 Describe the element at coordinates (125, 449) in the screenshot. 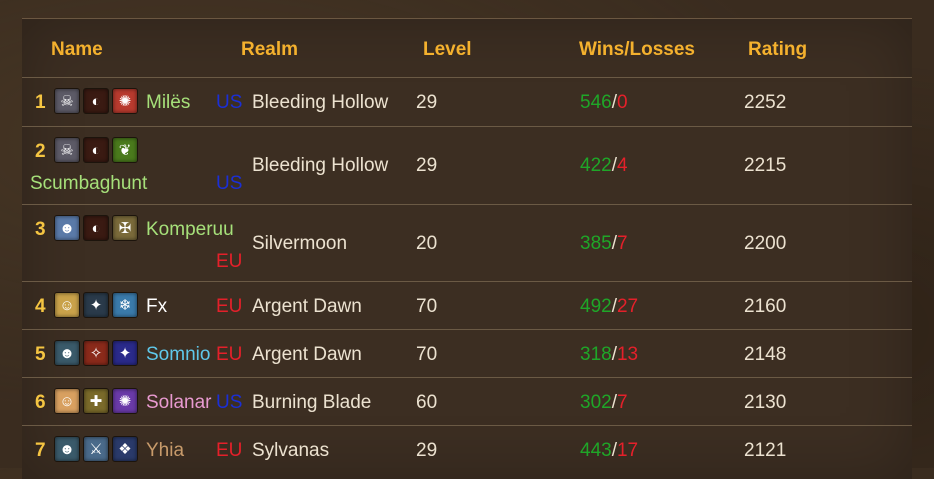

I see `specialization-icon: ❖` at that location.